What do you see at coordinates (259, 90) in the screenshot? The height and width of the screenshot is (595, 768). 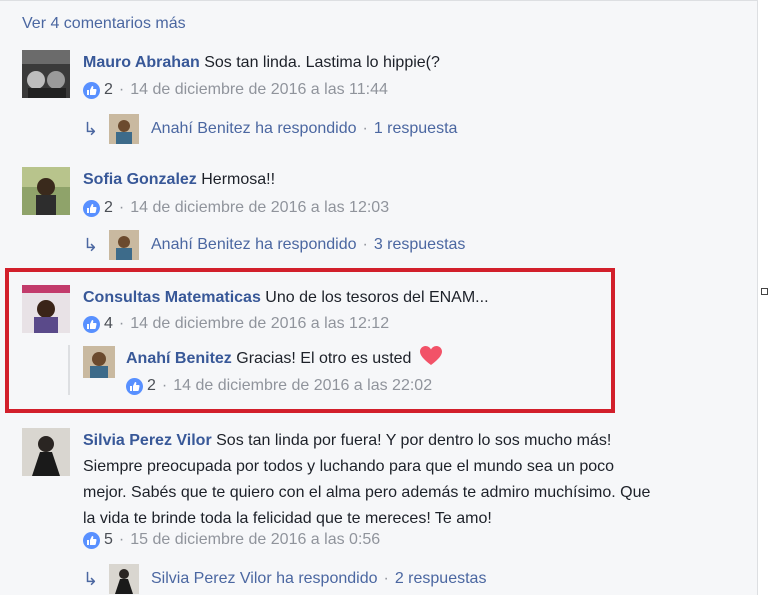 I see `comment-date: 14 de diciembre de 2016 a las 11:44` at bounding box center [259, 90].